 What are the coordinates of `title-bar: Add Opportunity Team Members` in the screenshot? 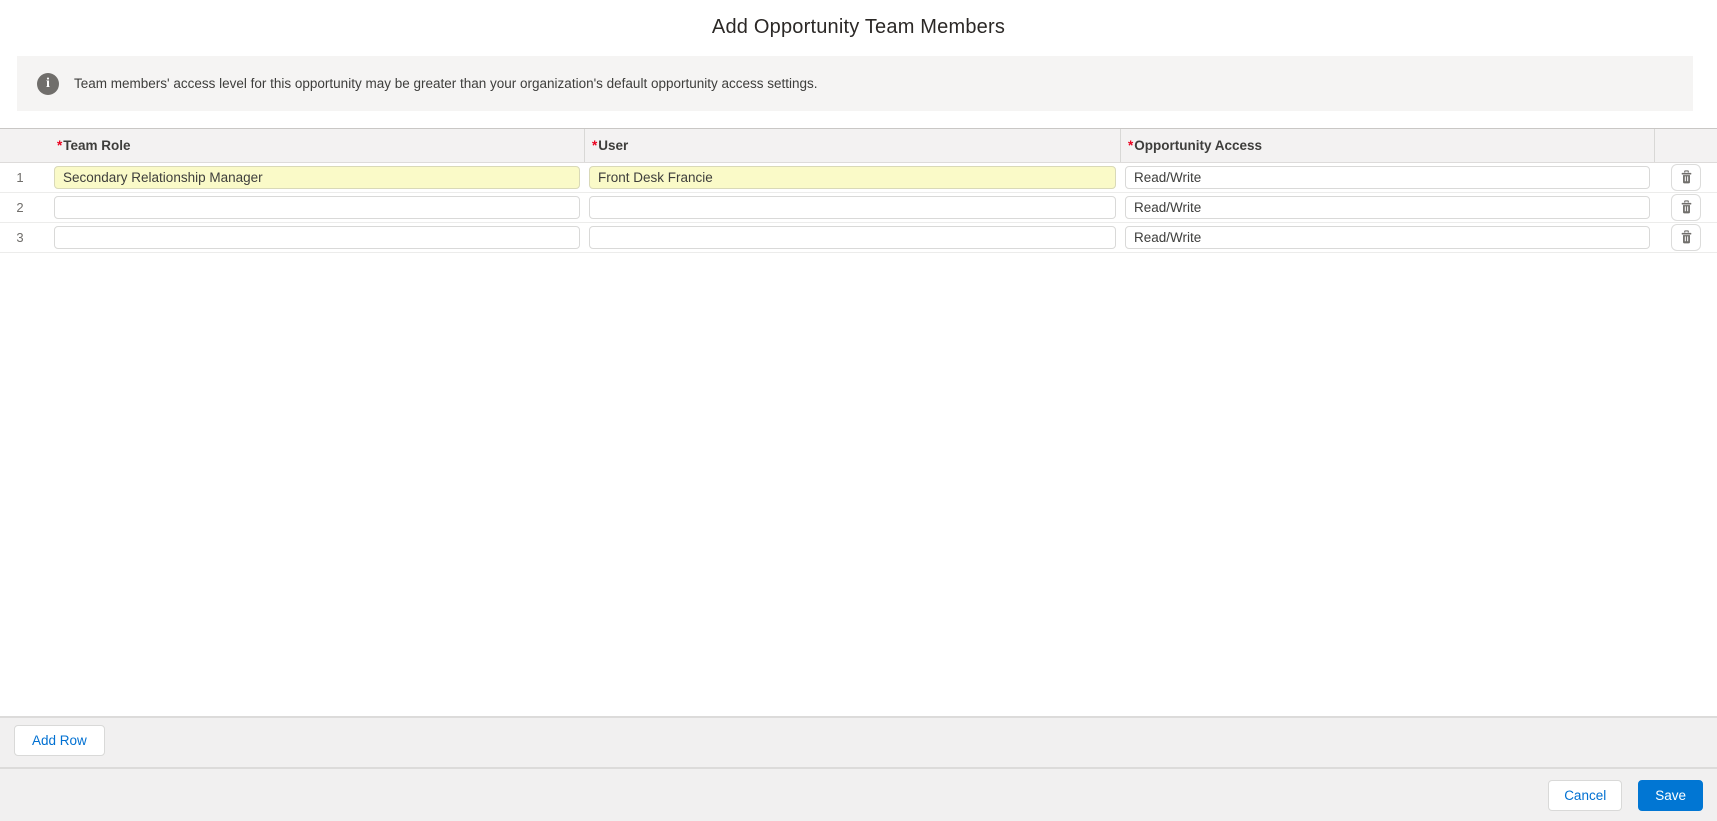 It's located at (858, 28).